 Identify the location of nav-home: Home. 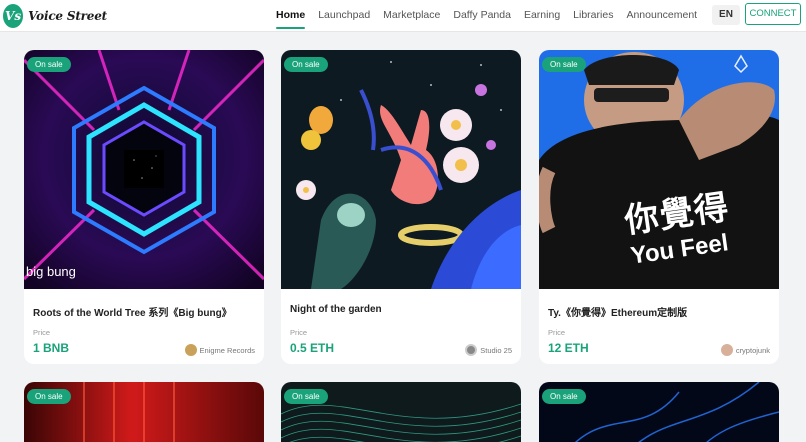
(291, 16).